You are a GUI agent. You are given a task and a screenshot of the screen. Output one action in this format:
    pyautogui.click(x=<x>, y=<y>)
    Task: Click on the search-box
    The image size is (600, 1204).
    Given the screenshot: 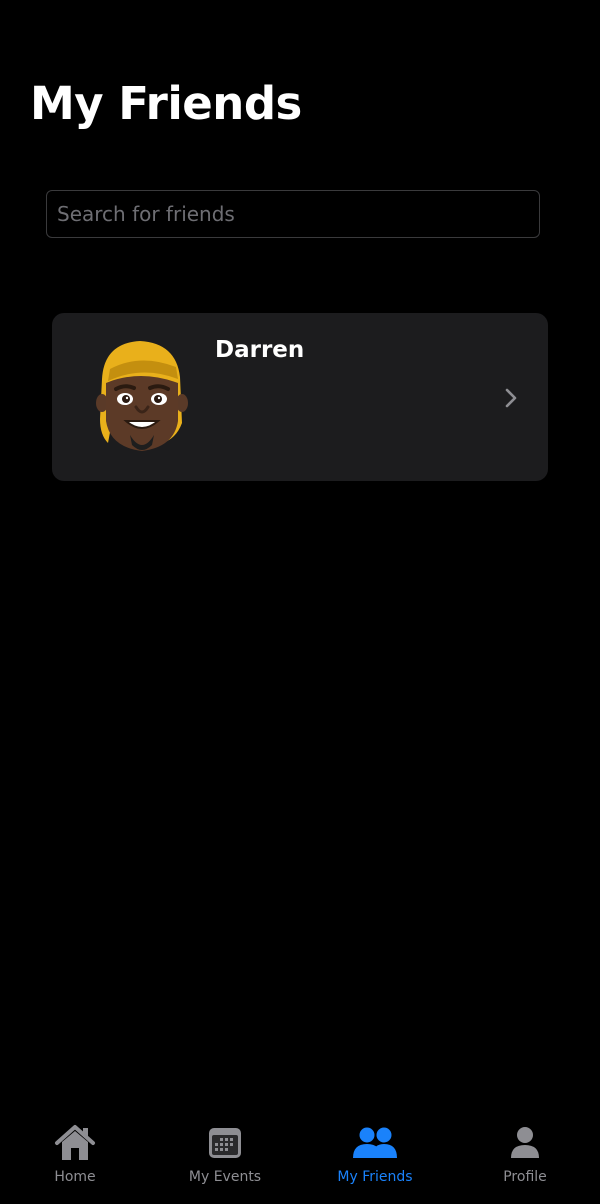 What is the action you would take?
    pyautogui.click(x=293, y=214)
    